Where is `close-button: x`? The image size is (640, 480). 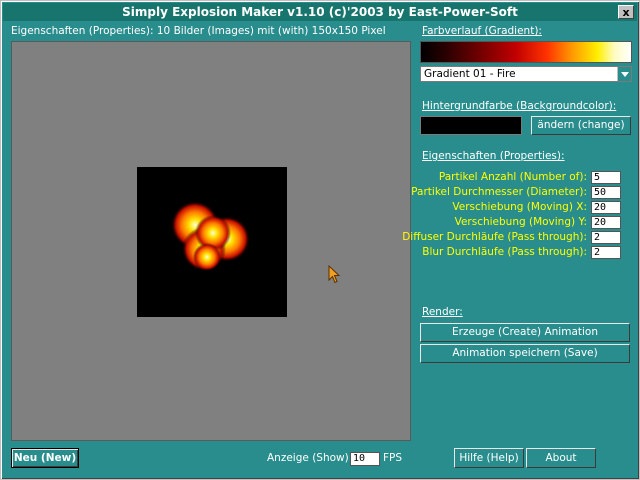 close-button: x is located at coordinates (626, 12).